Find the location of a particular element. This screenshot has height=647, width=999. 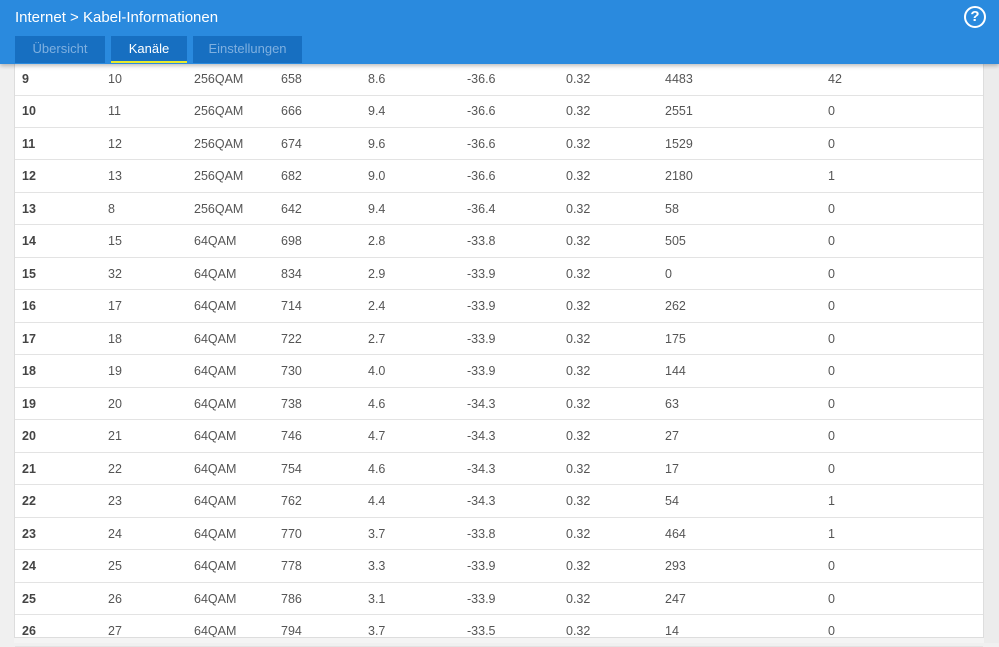

table-row: 20 21 64QAM 746 4.7 -34.3 0.32 27 0 is located at coordinates (499, 436).